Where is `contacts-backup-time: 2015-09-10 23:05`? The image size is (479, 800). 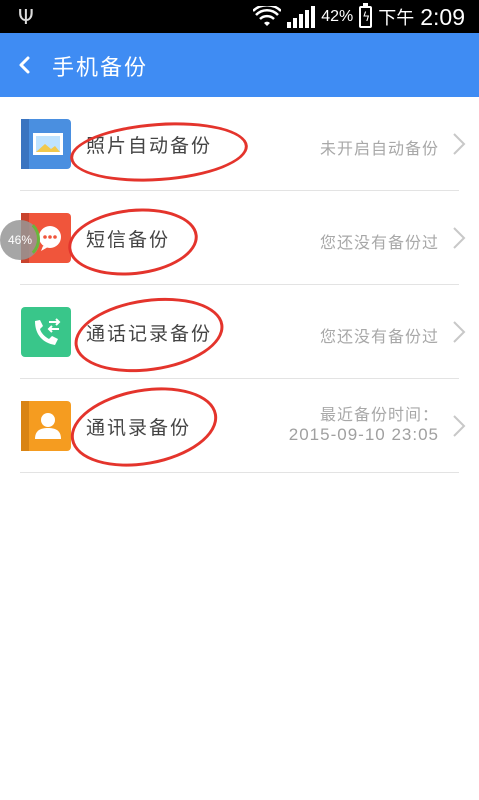 contacts-backup-time: 2015-09-10 23:05 is located at coordinates (363, 434).